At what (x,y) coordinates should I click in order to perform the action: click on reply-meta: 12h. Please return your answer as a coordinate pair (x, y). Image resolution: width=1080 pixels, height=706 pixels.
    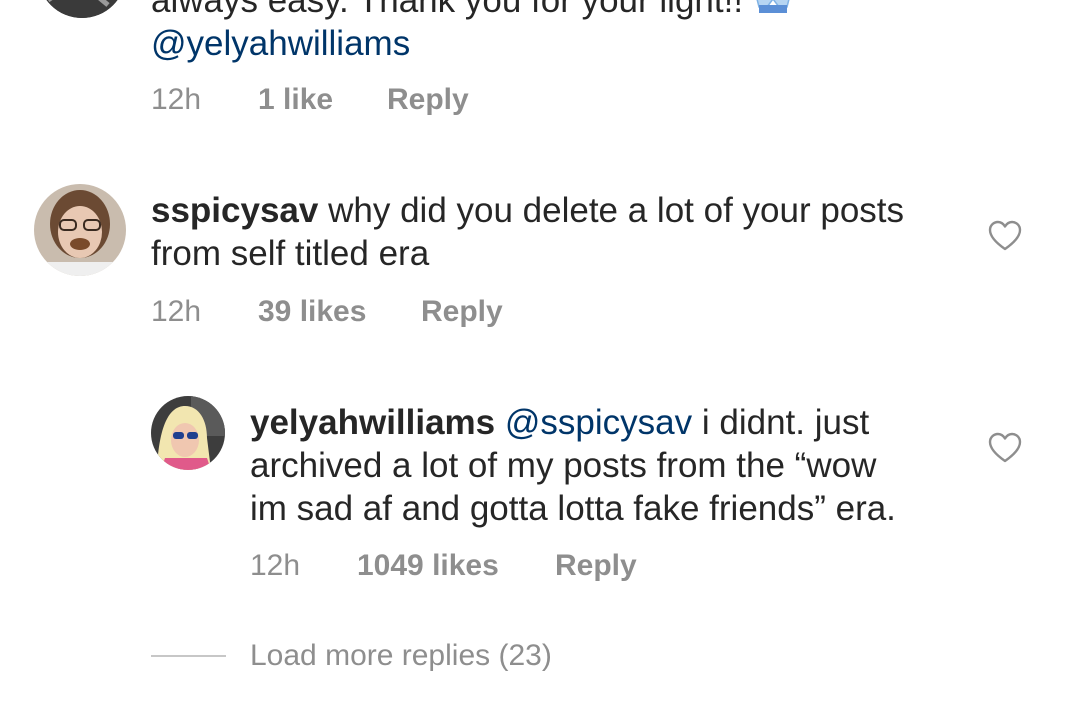
    Looking at the image, I should click on (275, 566).